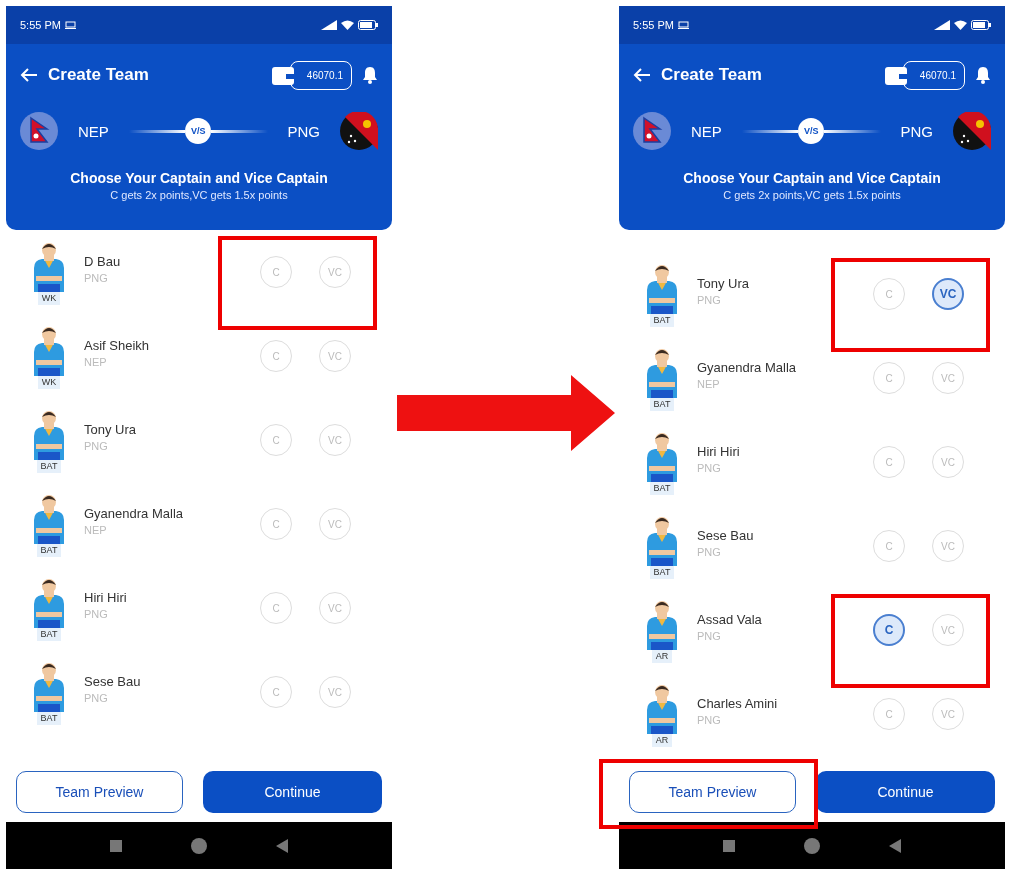 Image resolution: width=1009 pixels, height=869 pixels. Describe the element at coordinates (738, 703) in the screenshot. I see `player-name: Charles Amini` at that location.